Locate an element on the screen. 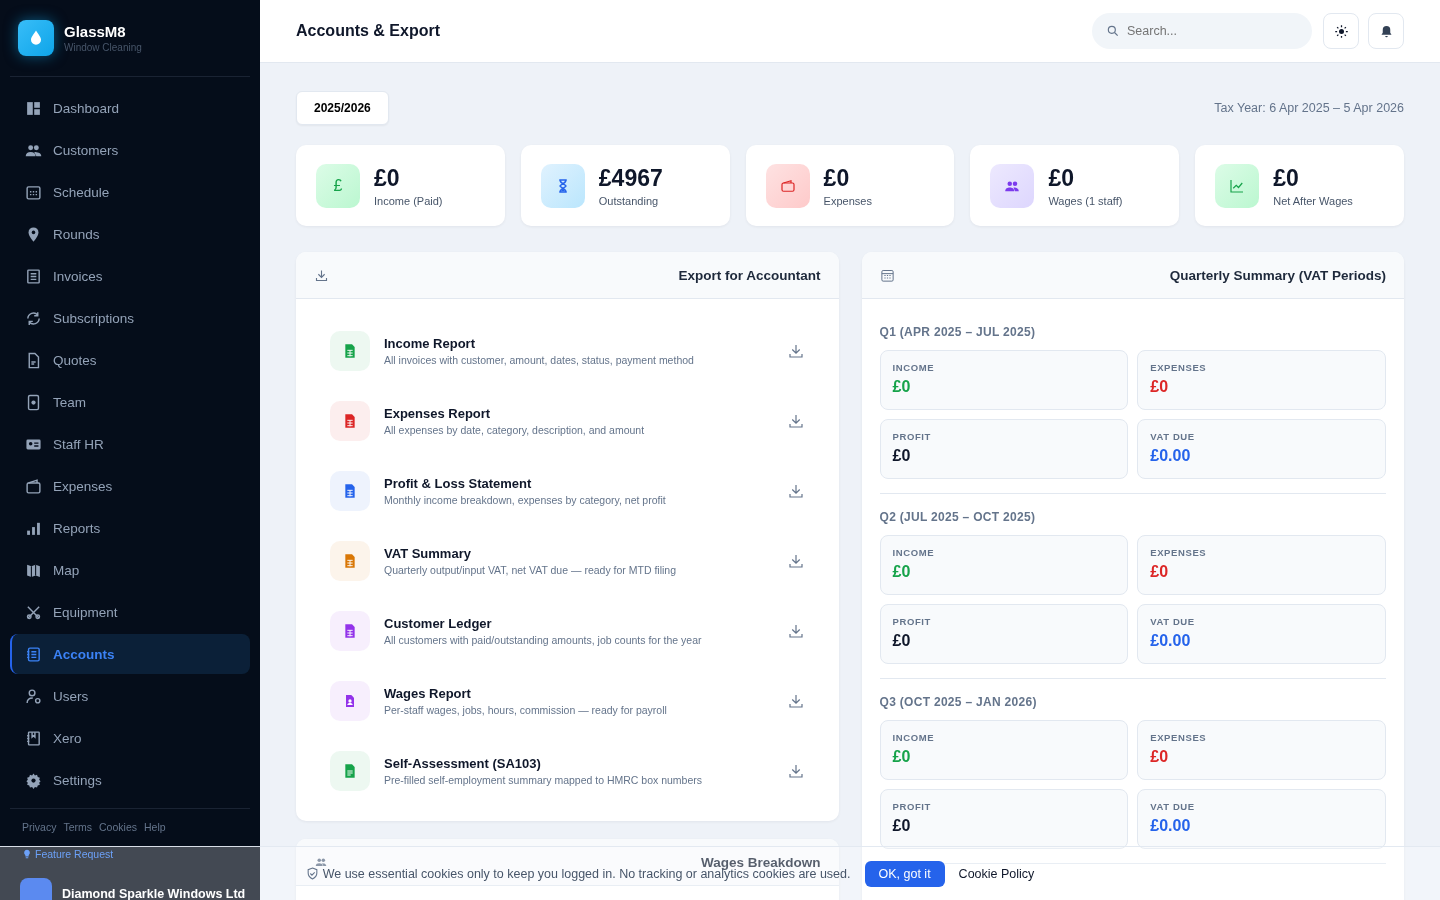 The width and height of the screenshot is (1440, 900). dashboard-icon is located at coordinates (33, 108).